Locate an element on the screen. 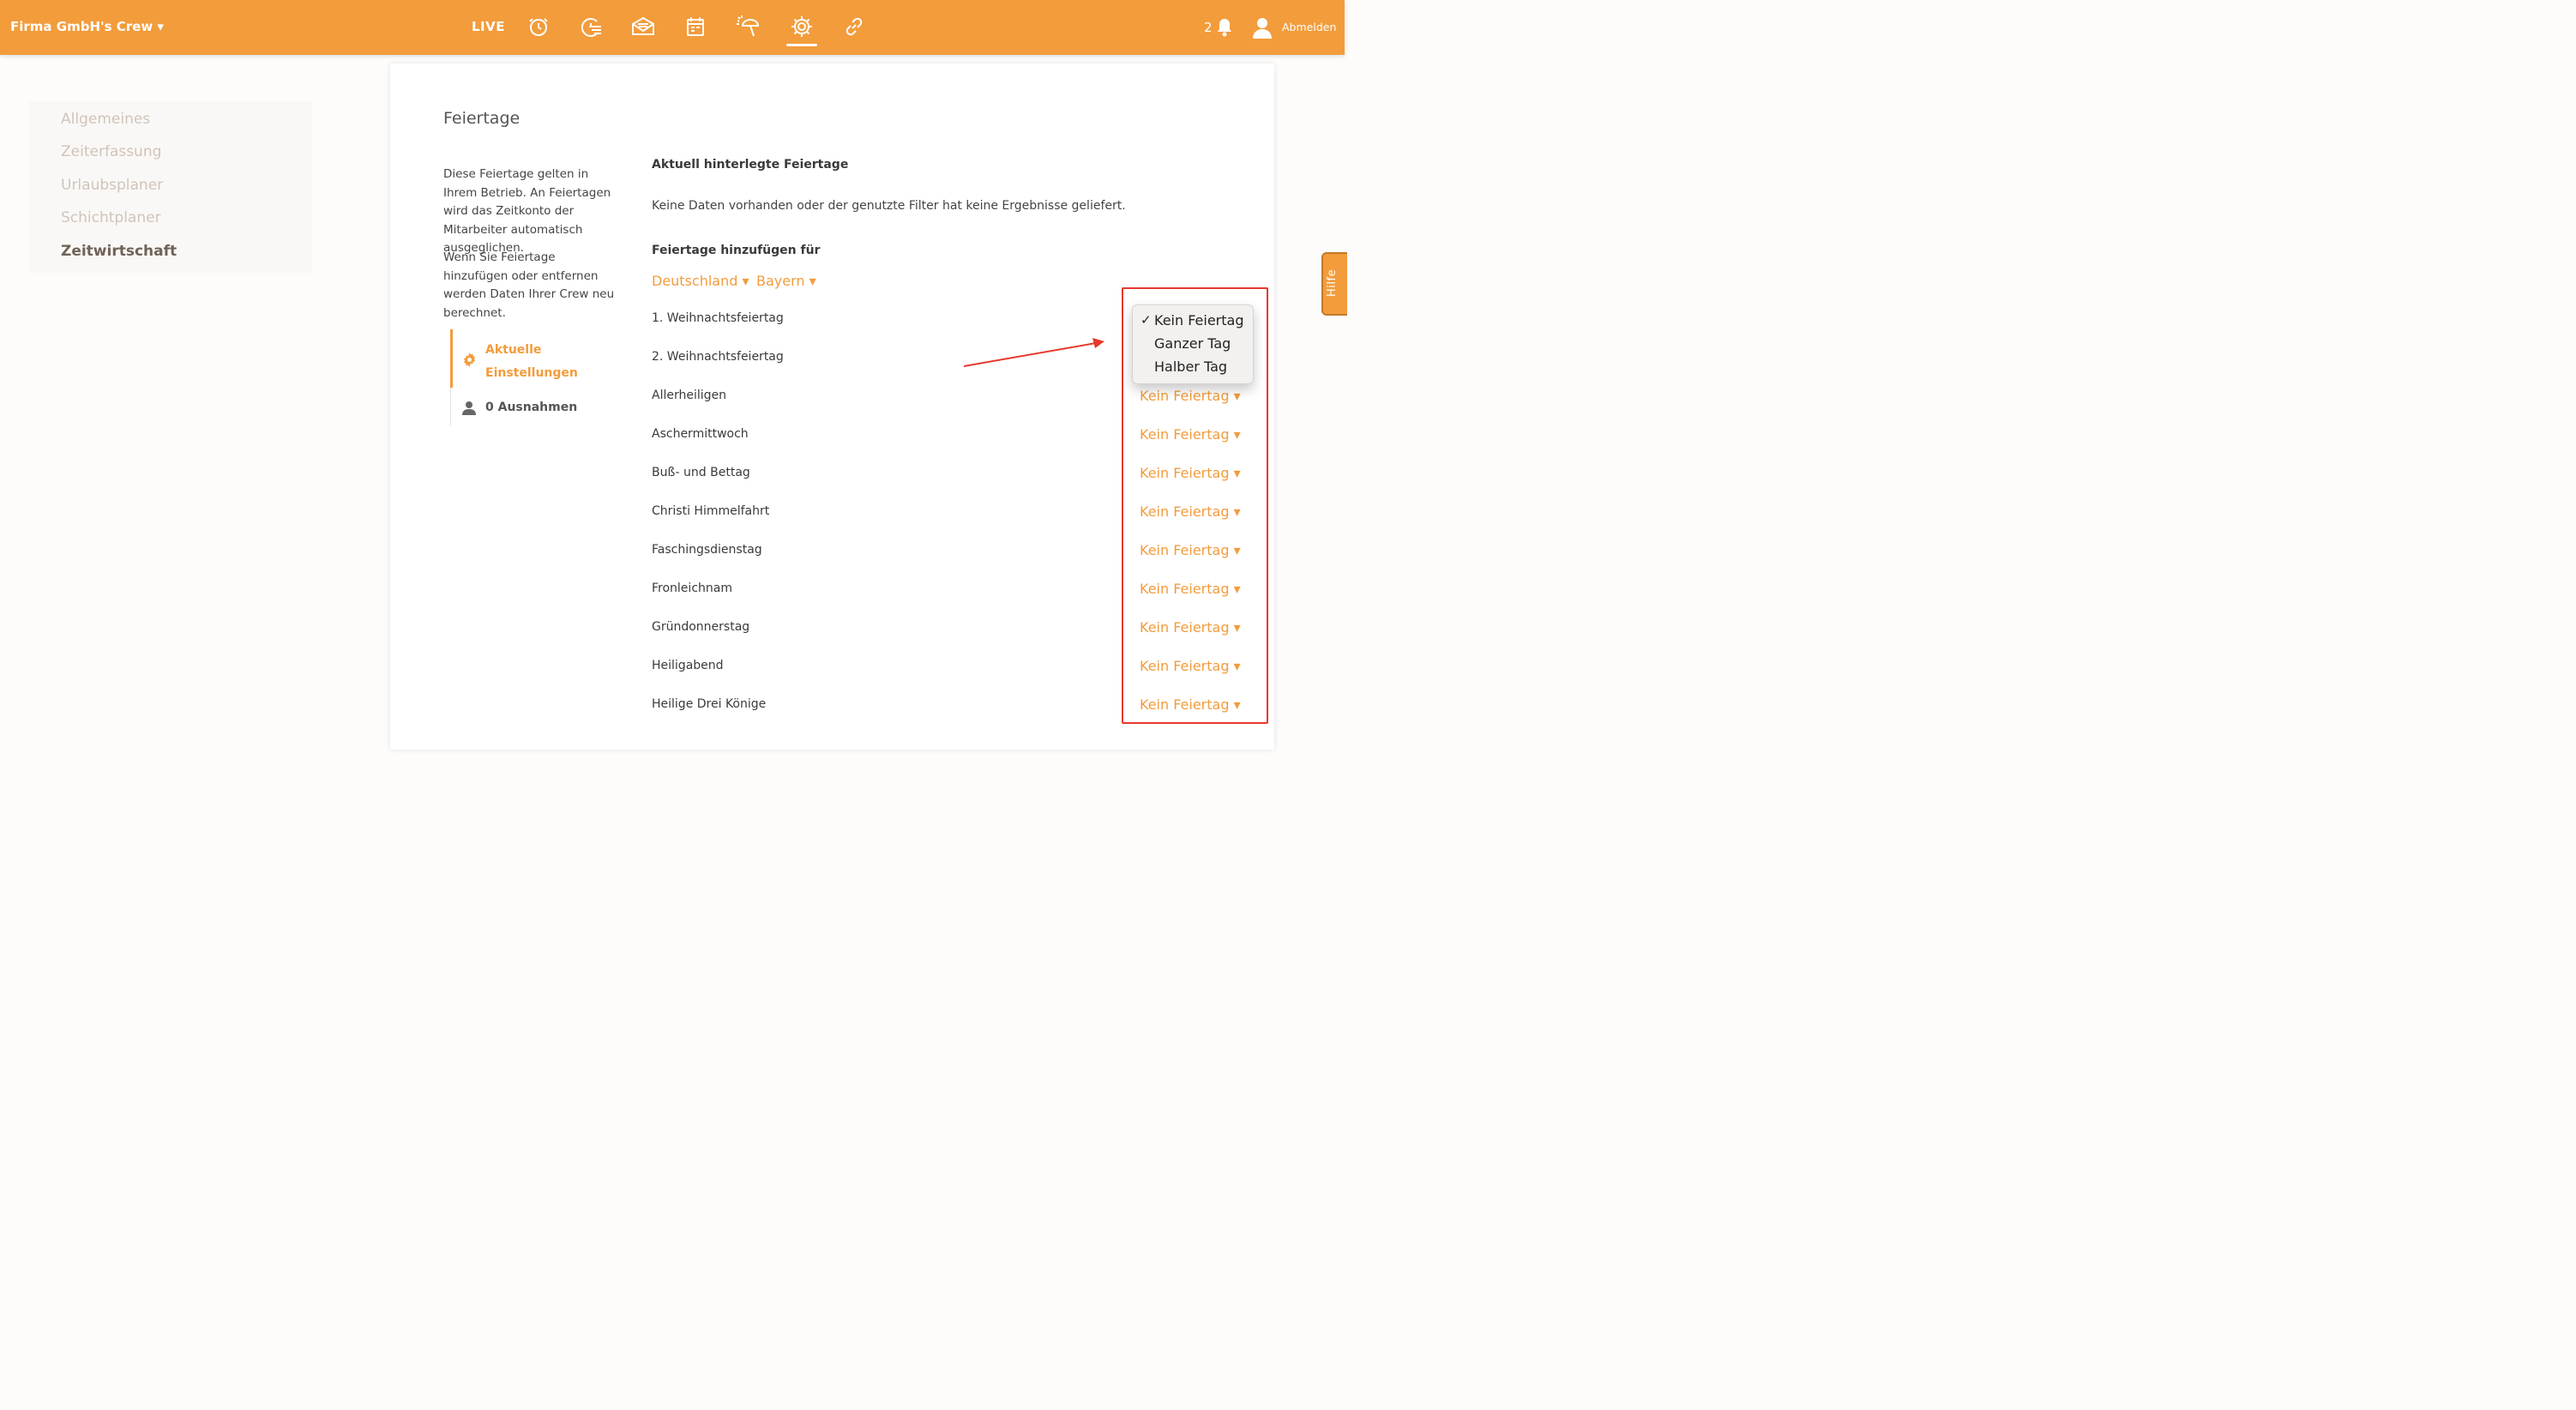 The height and width of the screenshot is (1410, 2576). holiday-name: Aschermittwoch is located at coordinates (700, 434).